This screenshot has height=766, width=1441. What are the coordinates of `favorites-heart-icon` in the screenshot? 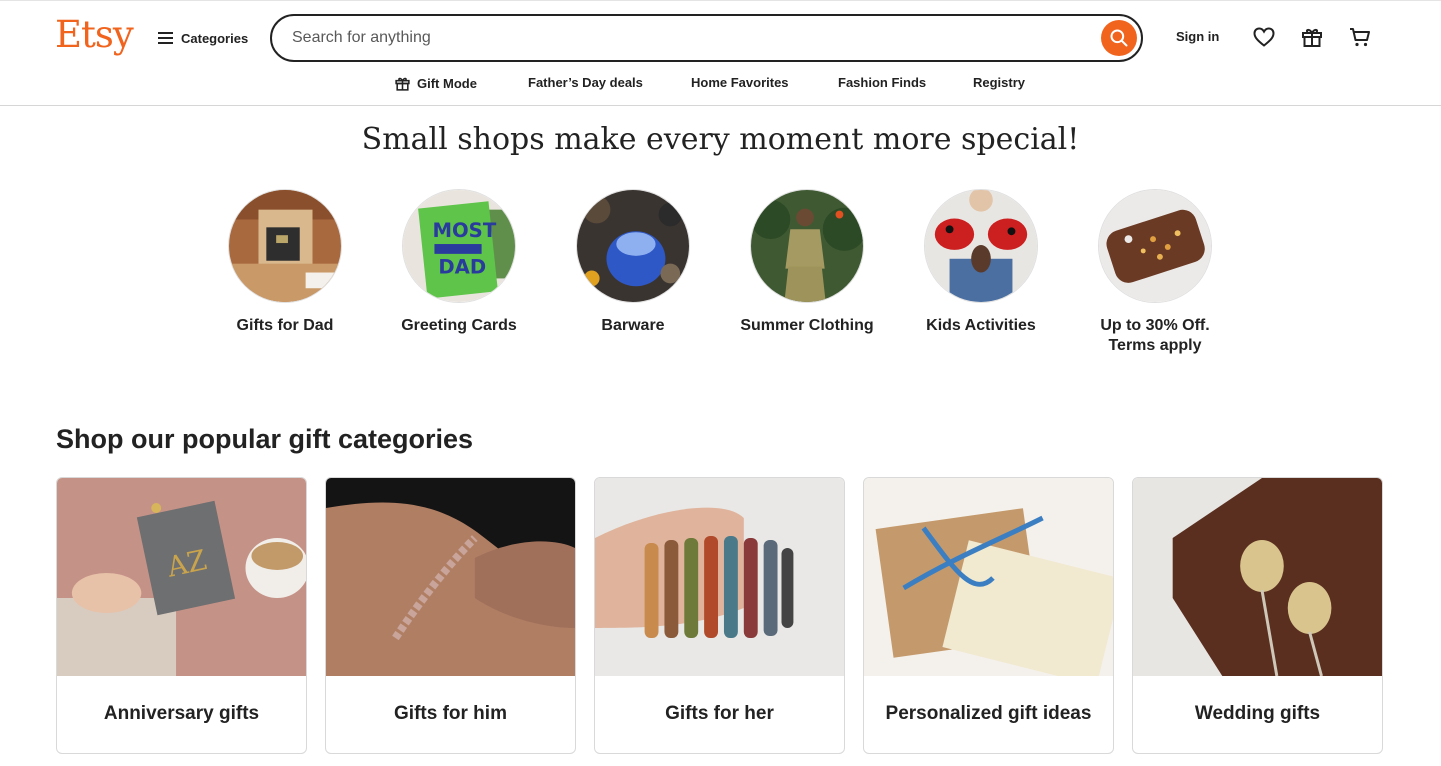 It's located at (1264, 37).